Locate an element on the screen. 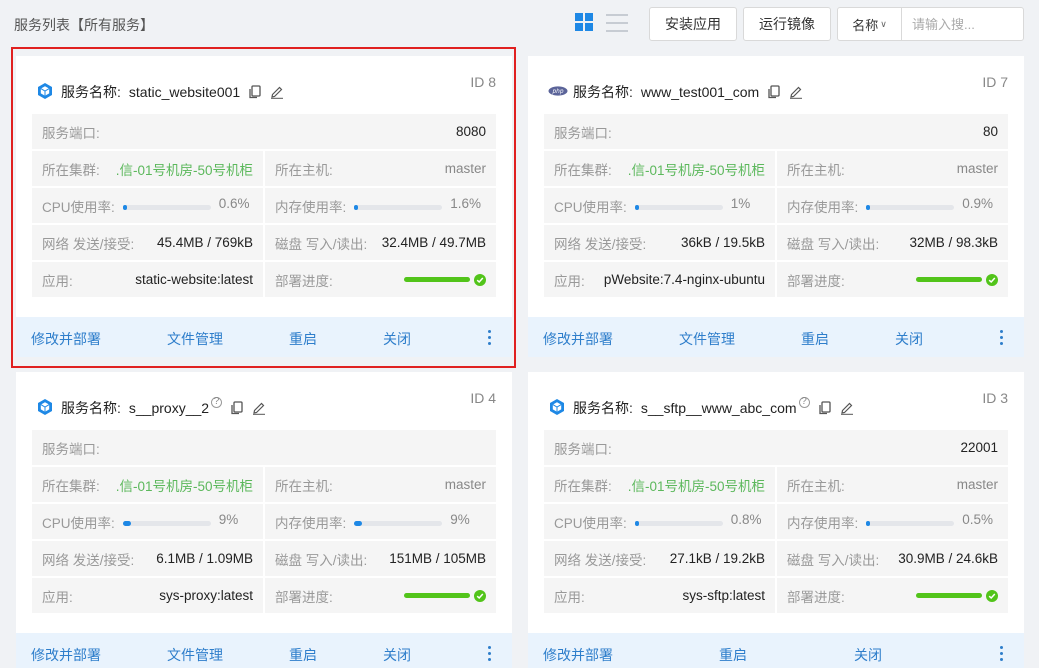 This screenshot has width=1039, height=668. search-input is located at coordinates (962, 24).